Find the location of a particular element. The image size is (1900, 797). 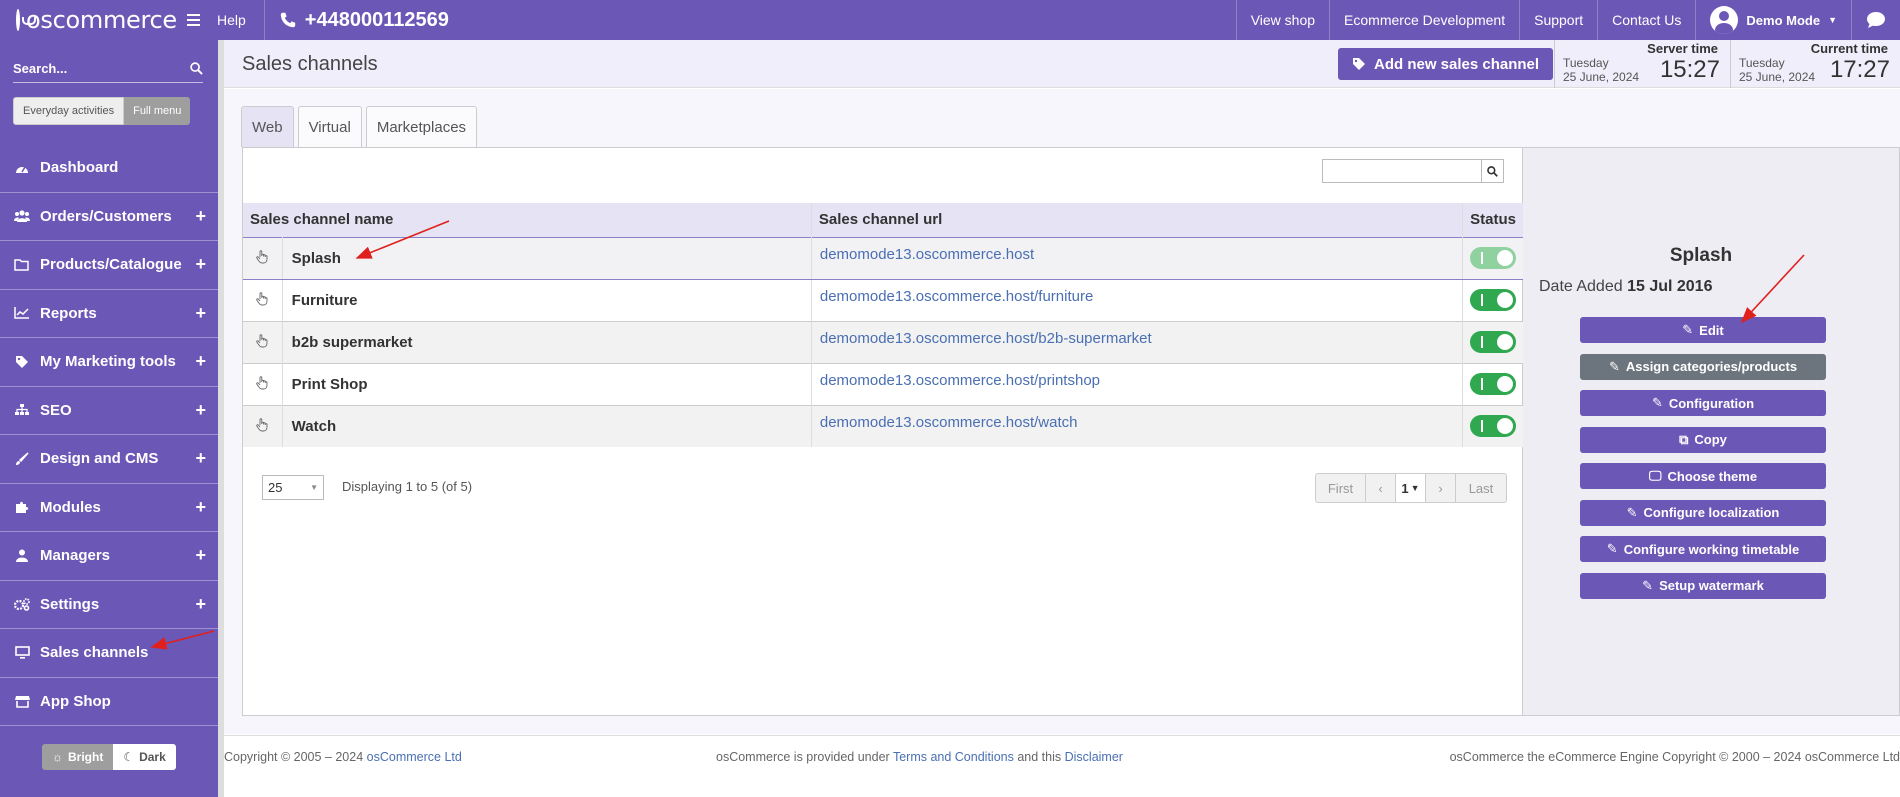

tag-icon is located at coordinates (22, 362).